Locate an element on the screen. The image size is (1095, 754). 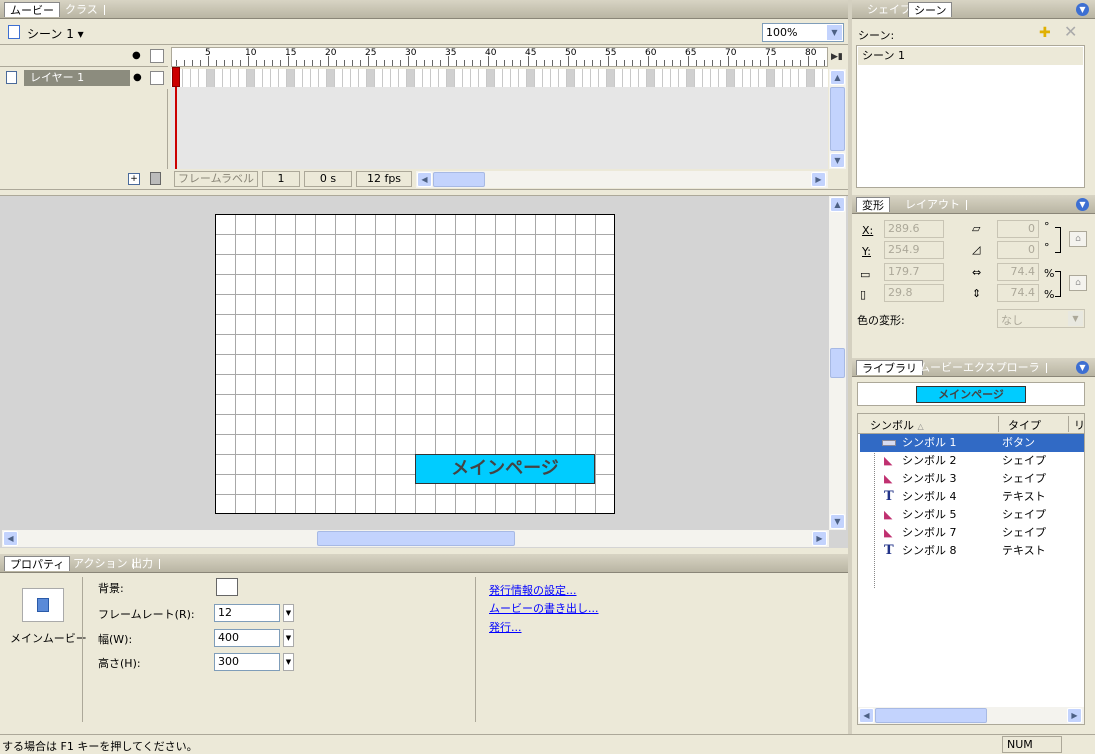
outline-toggle-icon is located at coordinates (157, 56).